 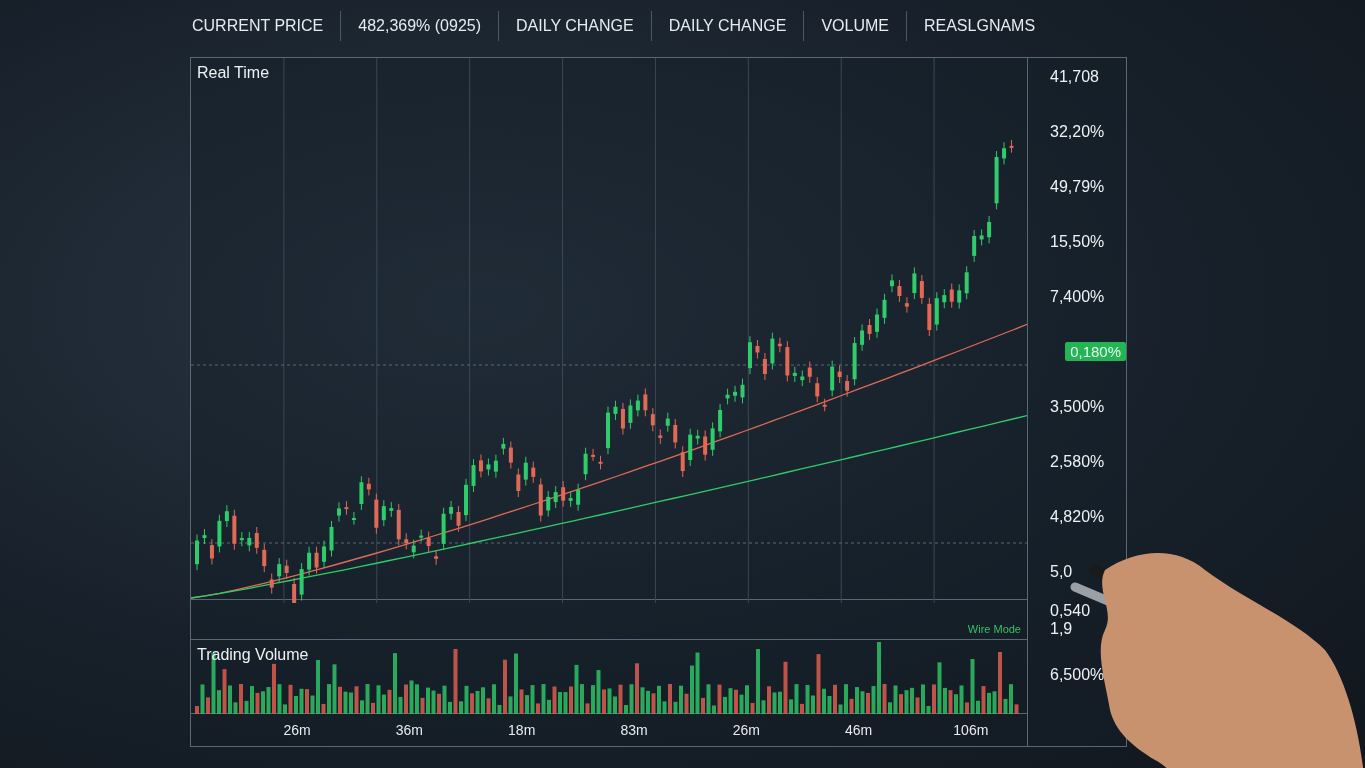 What do you see at coordinates (1078, 296) in the screenshot?
I see `axis-label: 7,400%` at bounding box center [1078, 296].